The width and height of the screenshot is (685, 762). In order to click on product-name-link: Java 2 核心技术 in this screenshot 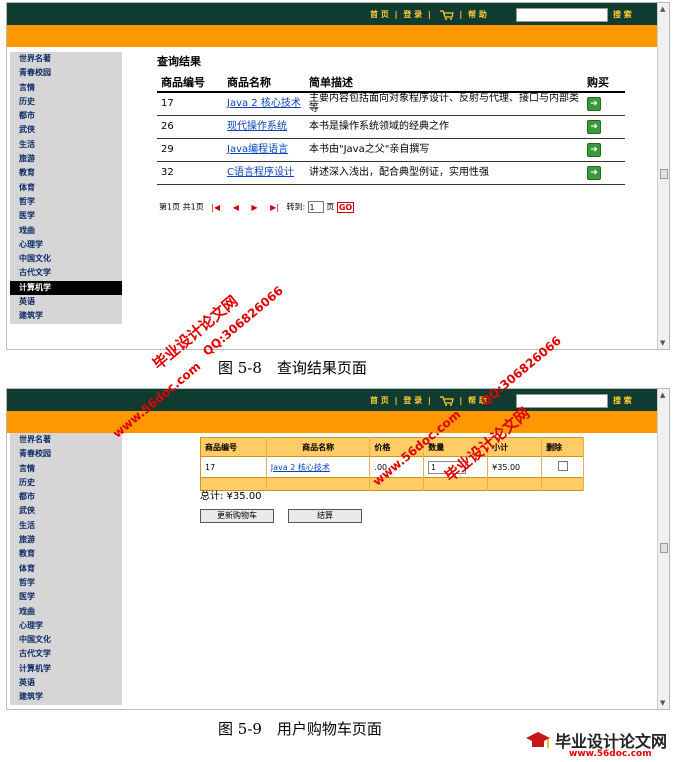, I will do `click(264, 103)`.